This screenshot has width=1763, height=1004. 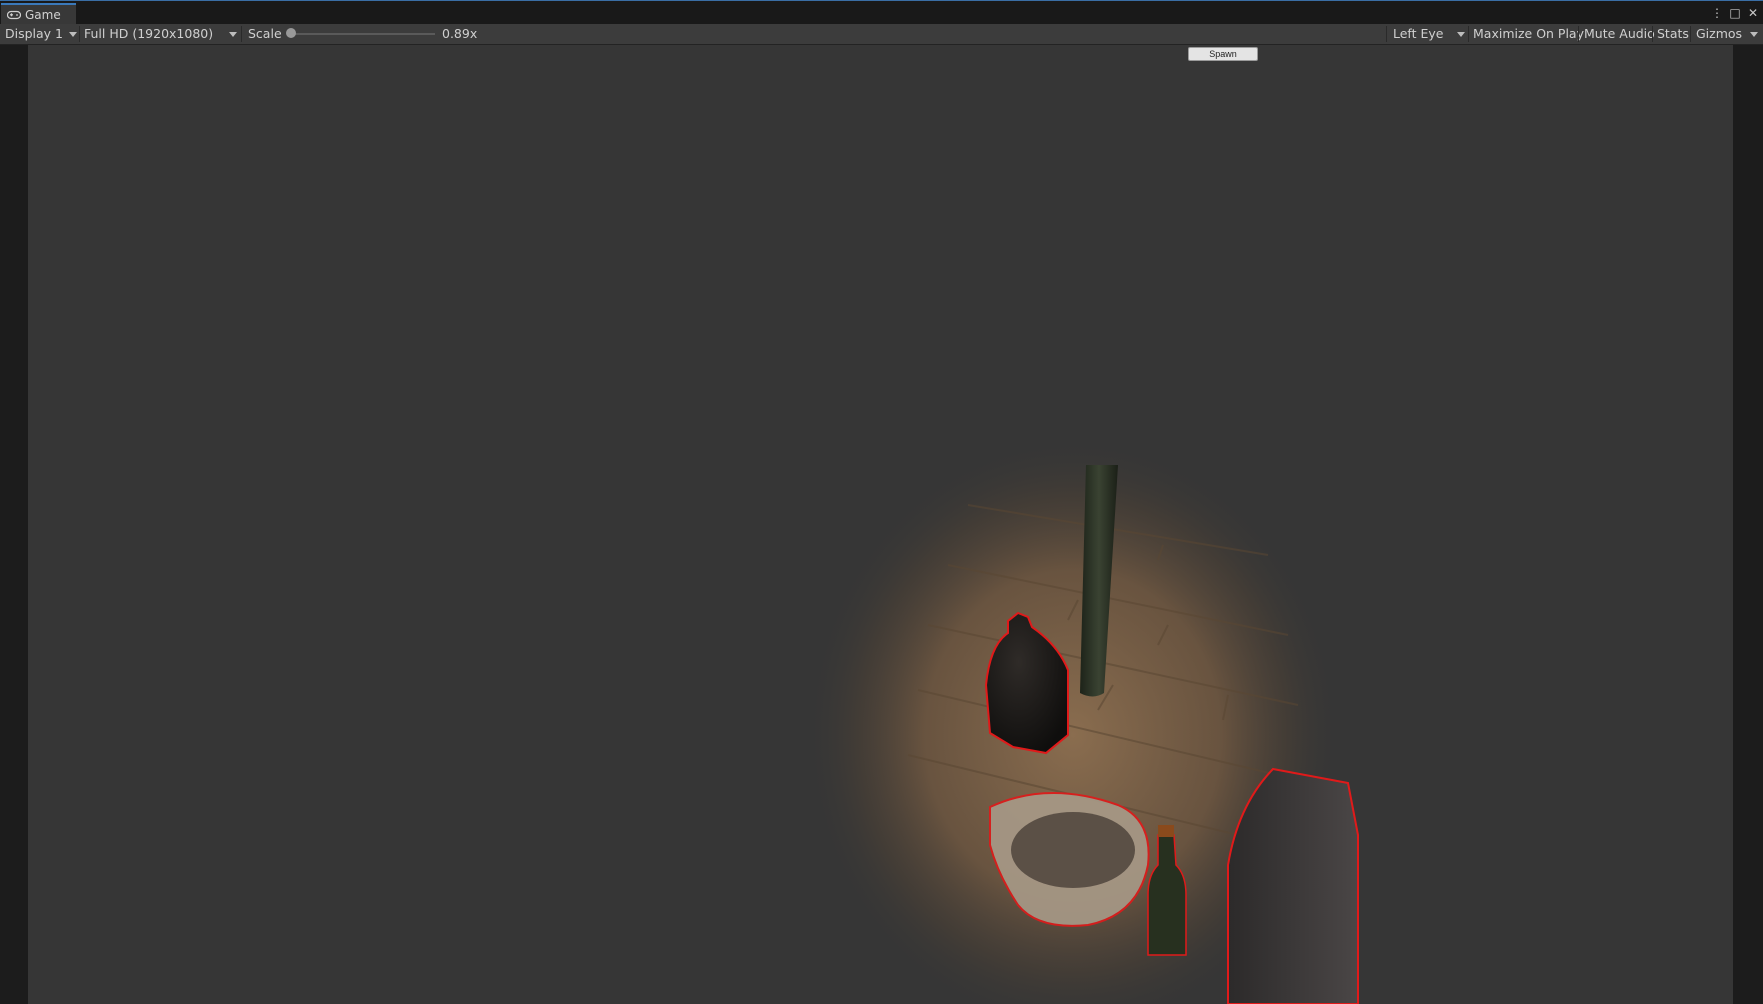 I want to click on resolution-dropdown: Full HD (1920x1080), so click(x=161, y=34).